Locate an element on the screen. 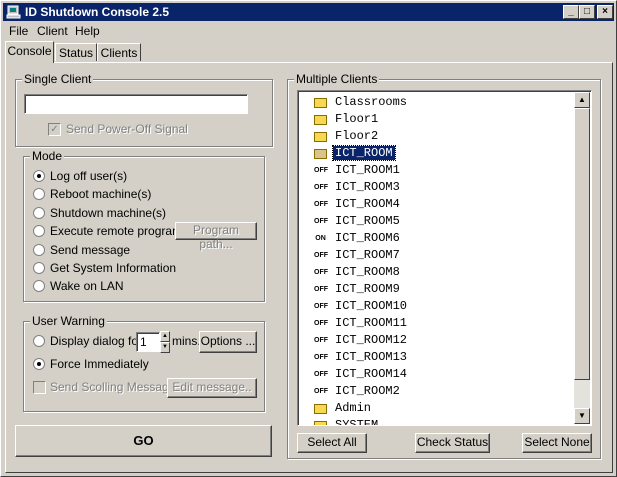  client-tree-item: Floor1 is located at coordinates (445, 119).